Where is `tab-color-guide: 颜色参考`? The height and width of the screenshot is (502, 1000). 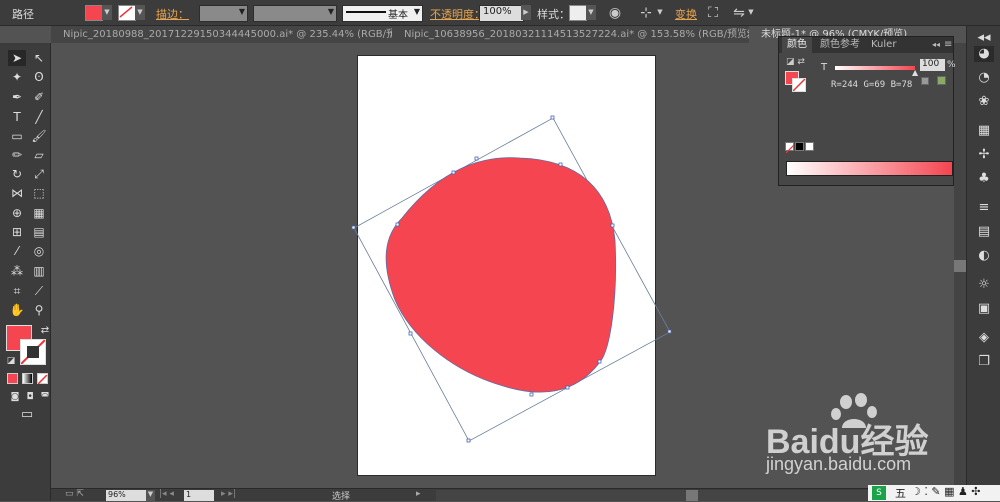 tab-color-guide: 颜色参考 is located at coordinates (840, 45).